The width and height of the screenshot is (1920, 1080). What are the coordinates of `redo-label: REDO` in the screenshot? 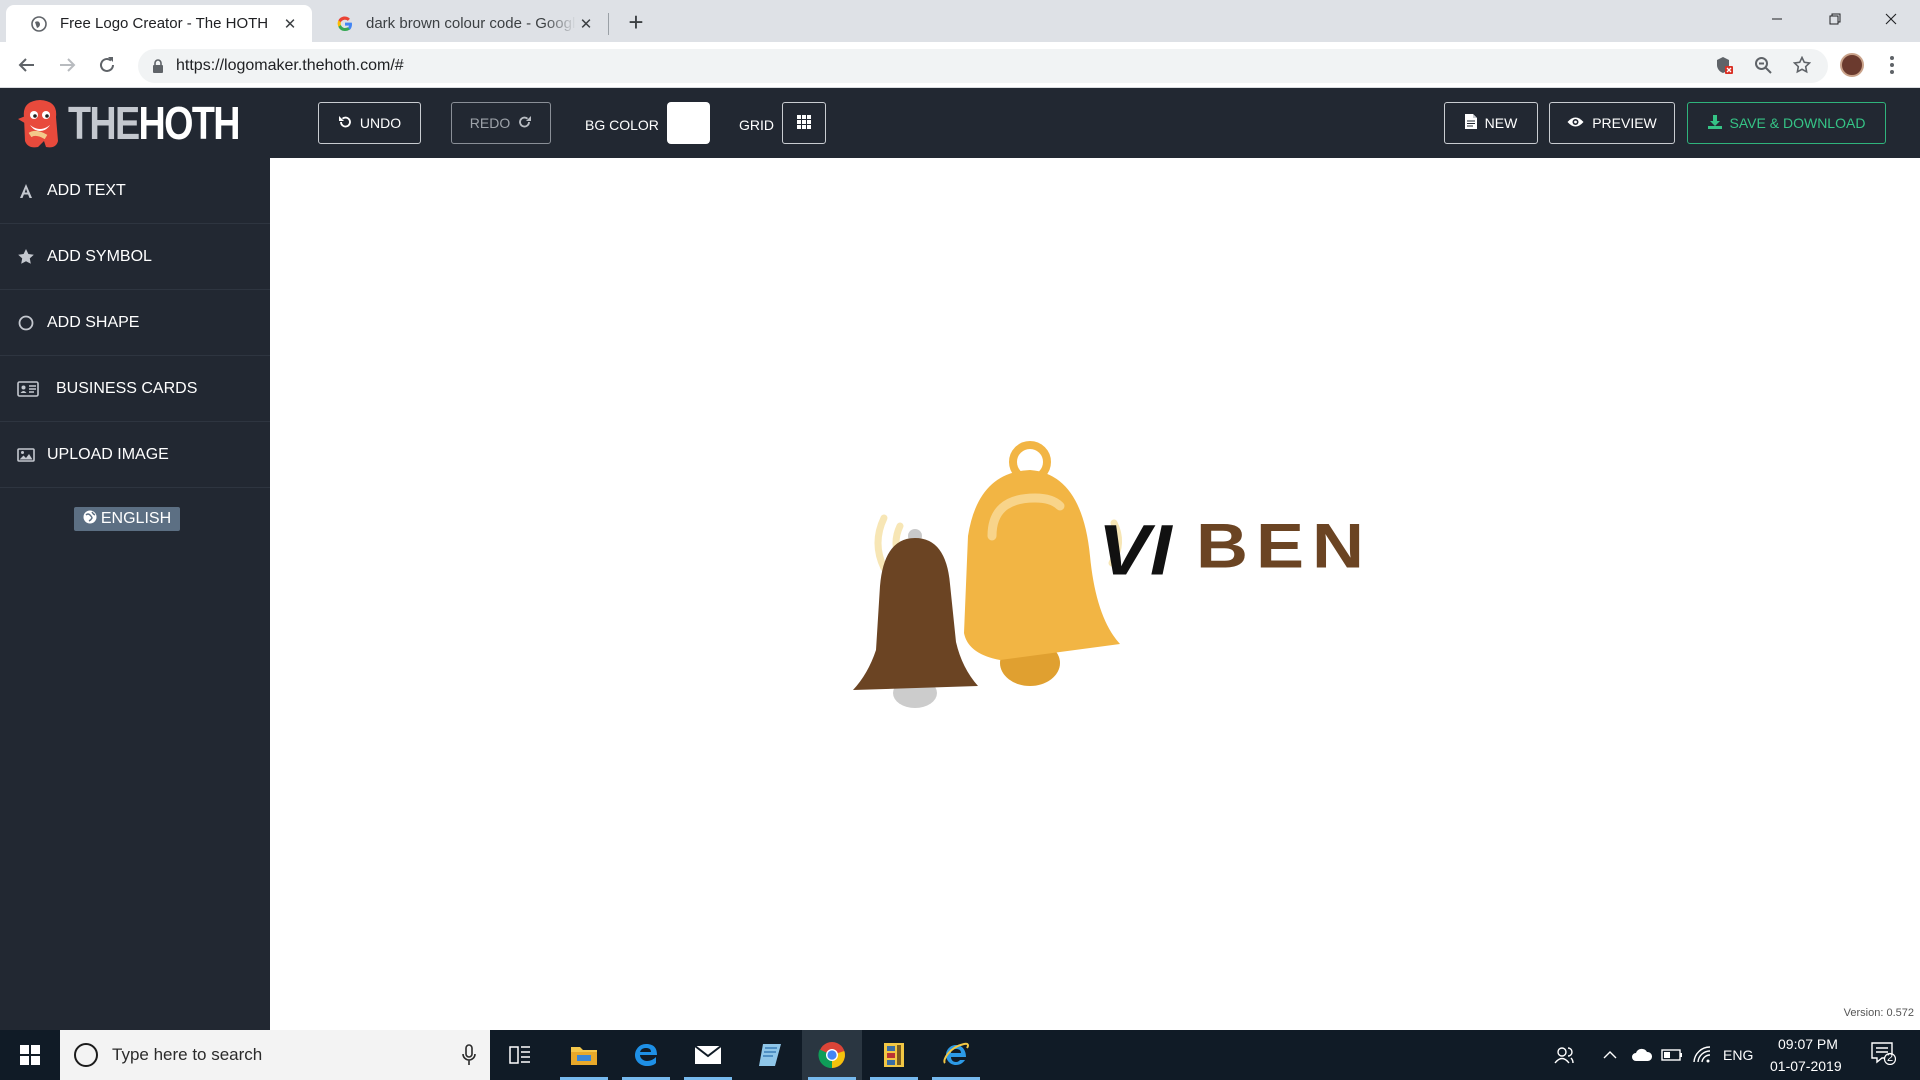 It's located at (490, 123).